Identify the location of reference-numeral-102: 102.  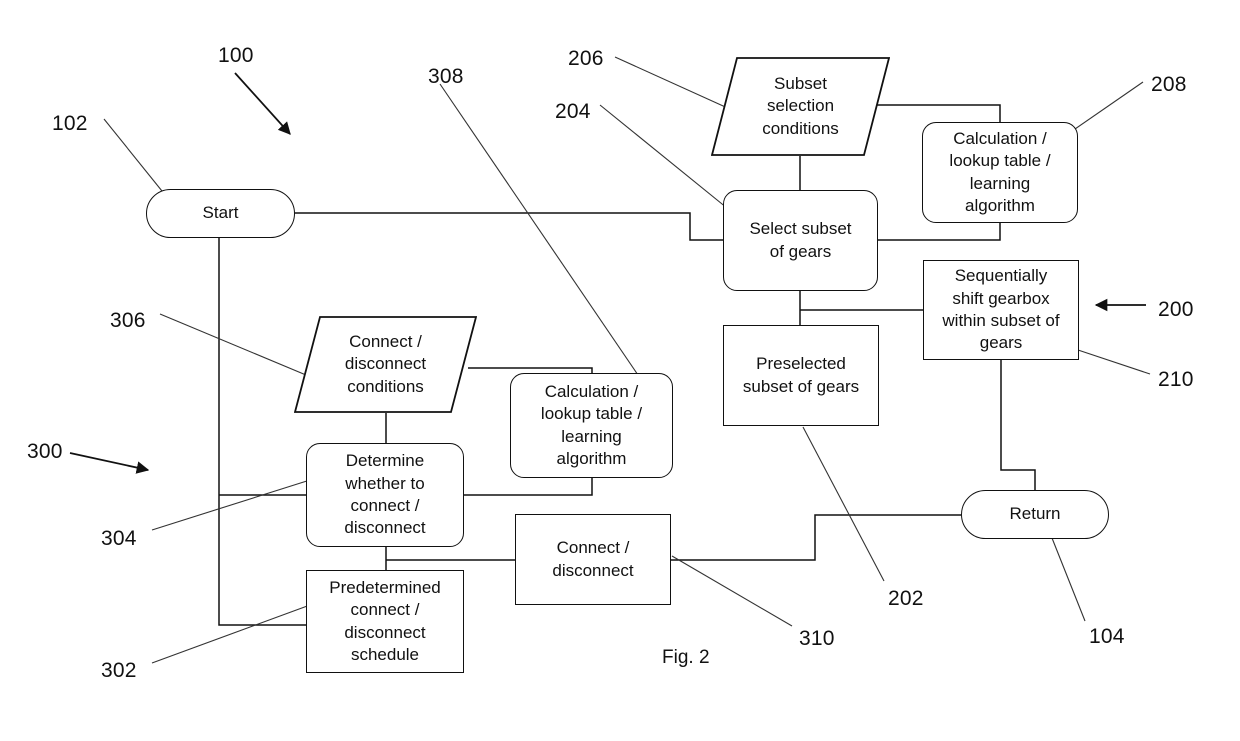
(70, 123).